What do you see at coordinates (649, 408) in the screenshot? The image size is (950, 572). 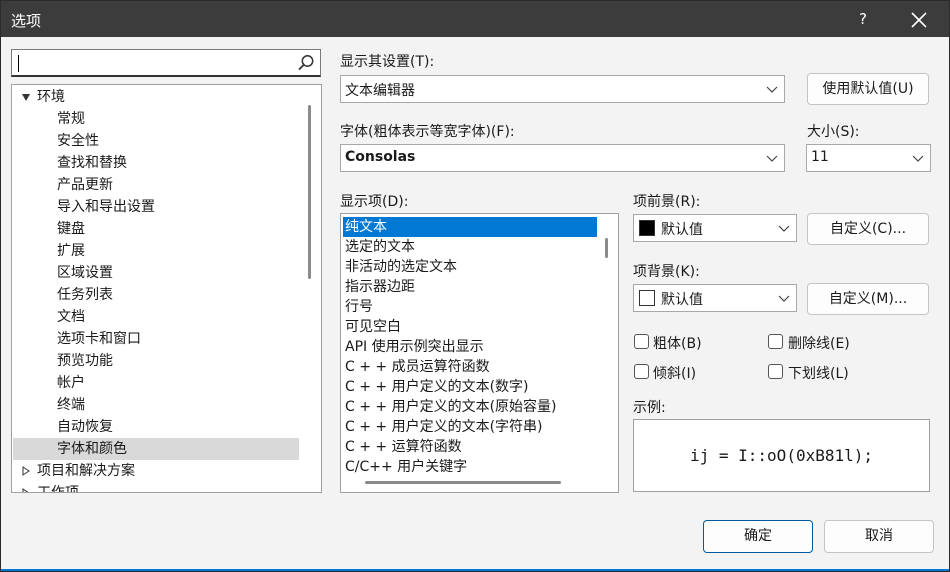 I see `sample-label: 示例:` at bounding box center [649, 408].